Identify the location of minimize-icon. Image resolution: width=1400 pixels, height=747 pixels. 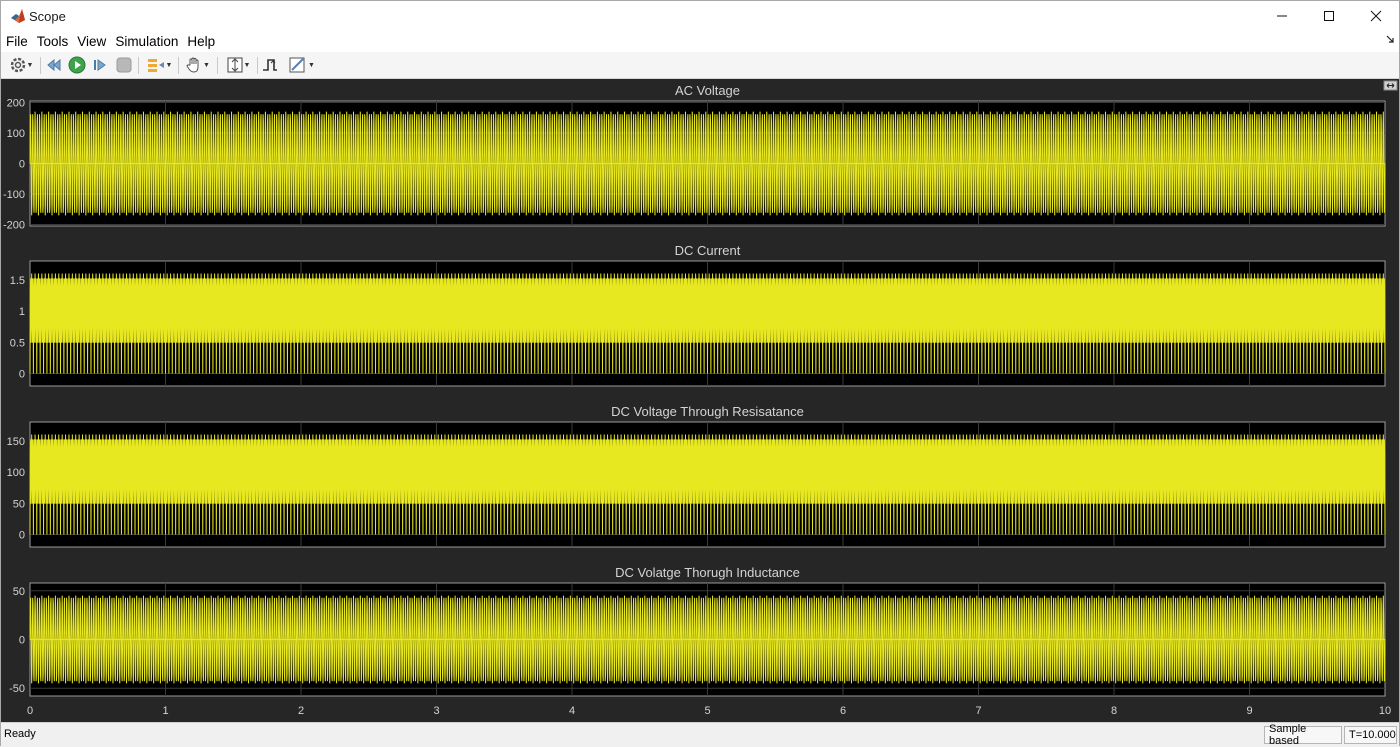
(1281, 16).